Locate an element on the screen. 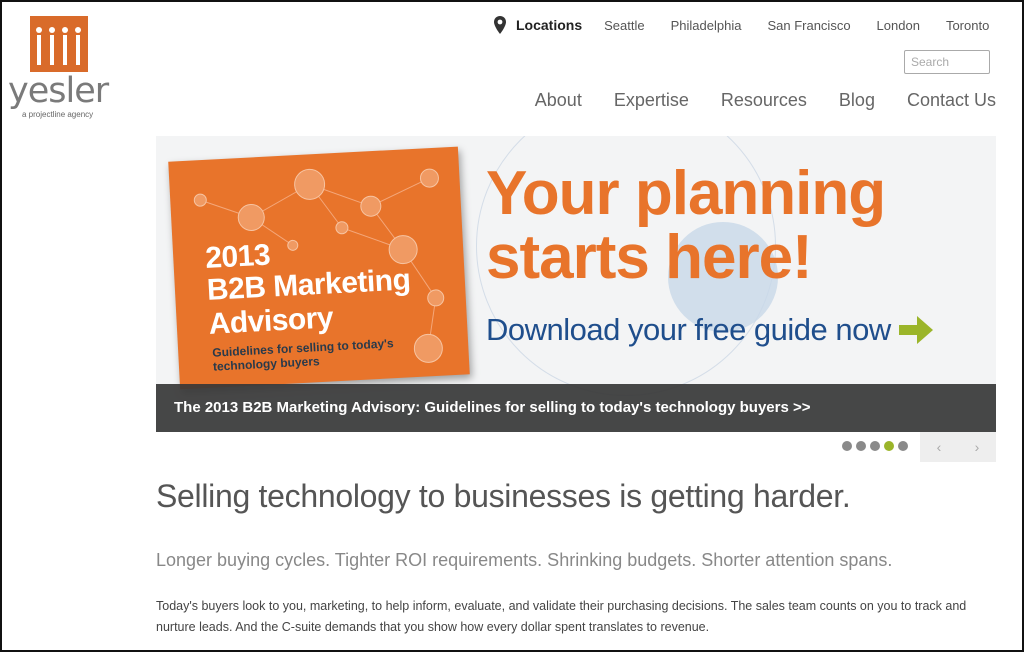 The height and width of the screenshot is (652, 1024). slider-next-button: › is located at coordinates (977, 447).